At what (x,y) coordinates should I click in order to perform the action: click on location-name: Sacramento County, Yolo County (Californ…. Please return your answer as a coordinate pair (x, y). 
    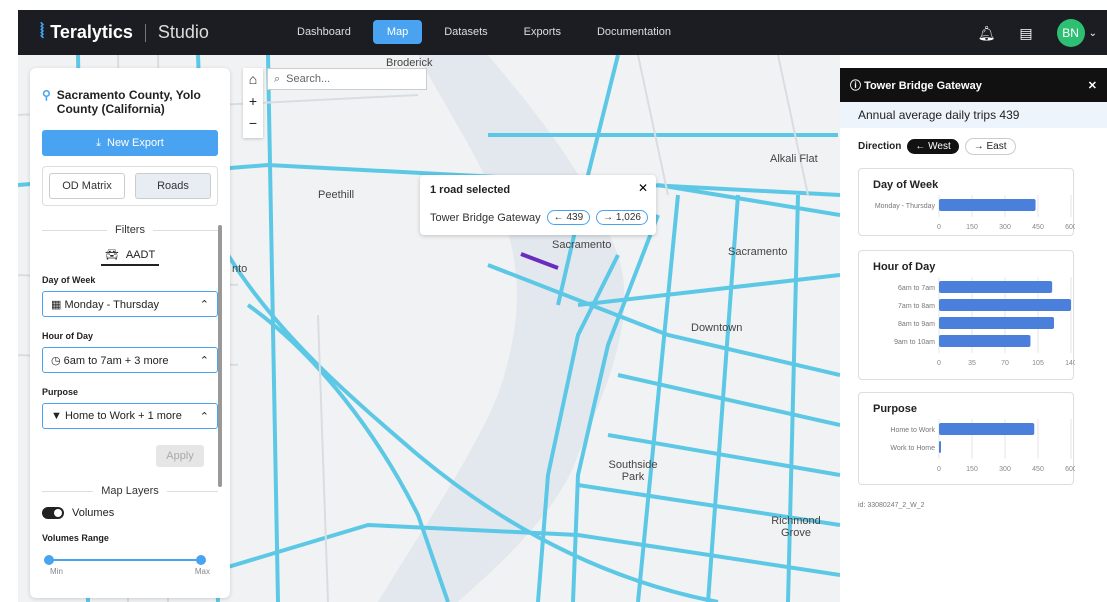
    Looking at the image, I should click on (128, 102).